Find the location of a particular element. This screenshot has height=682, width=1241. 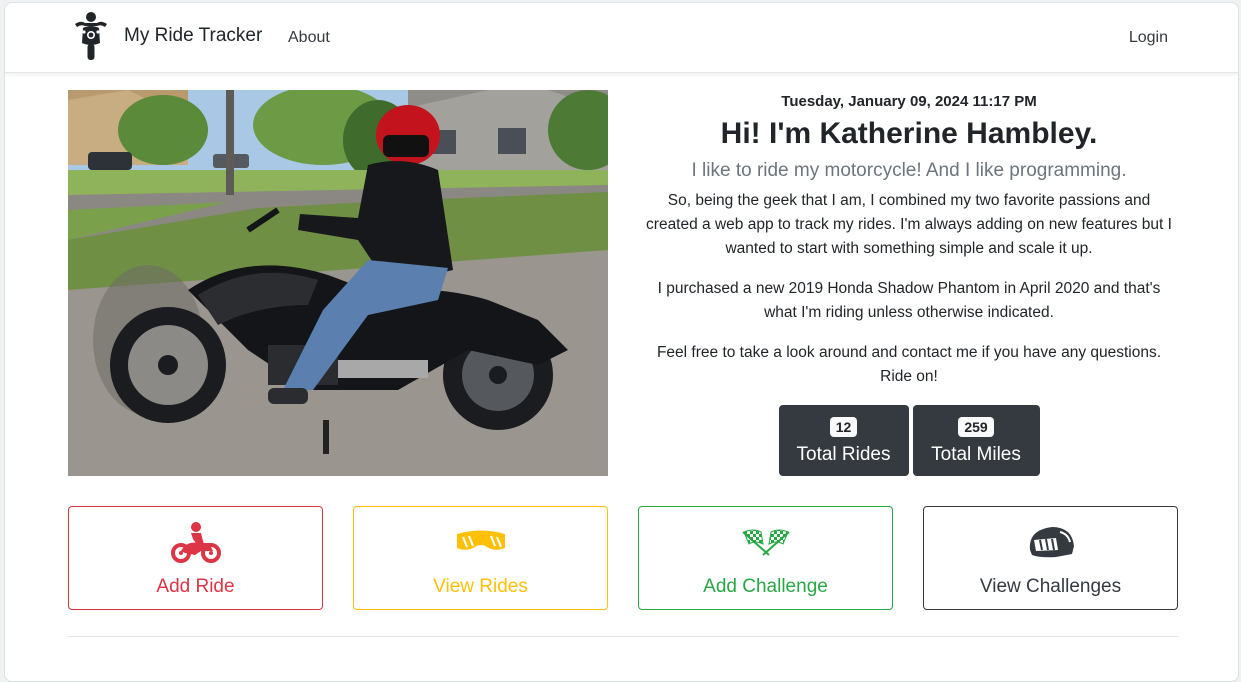

current-datetime: Tuesday, January 09, 2024 11:17 PM is located at coordinates (909, 101).